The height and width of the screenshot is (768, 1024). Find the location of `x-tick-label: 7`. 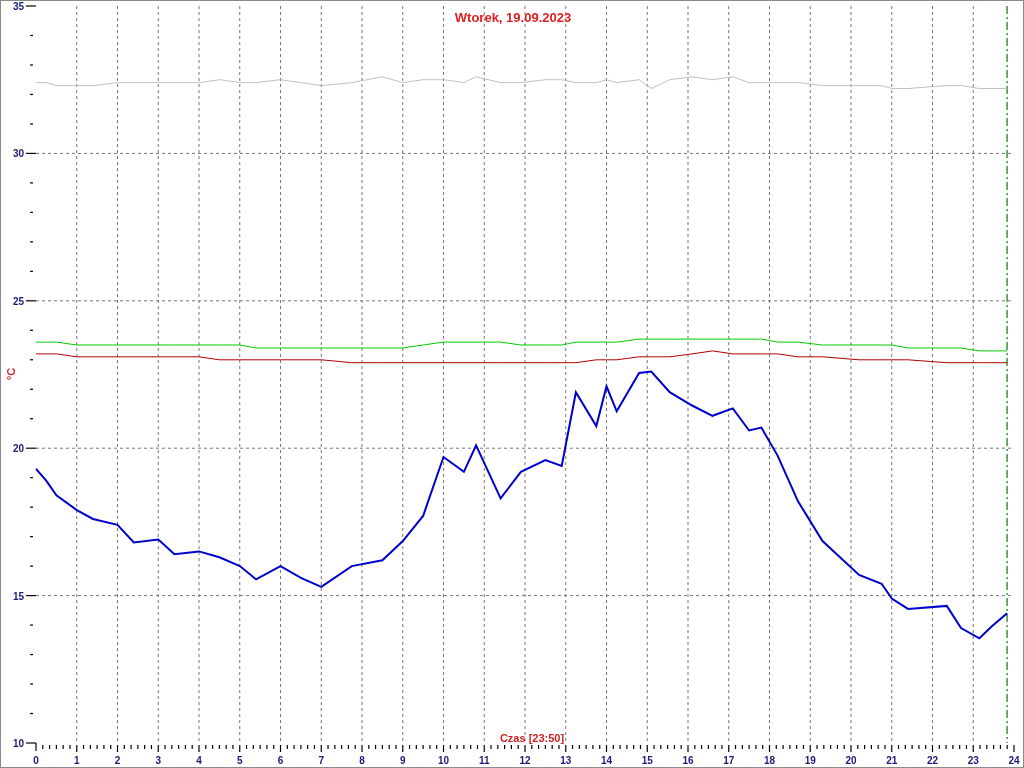

x-tick-label: 7 is located at coordinates (321, 760).